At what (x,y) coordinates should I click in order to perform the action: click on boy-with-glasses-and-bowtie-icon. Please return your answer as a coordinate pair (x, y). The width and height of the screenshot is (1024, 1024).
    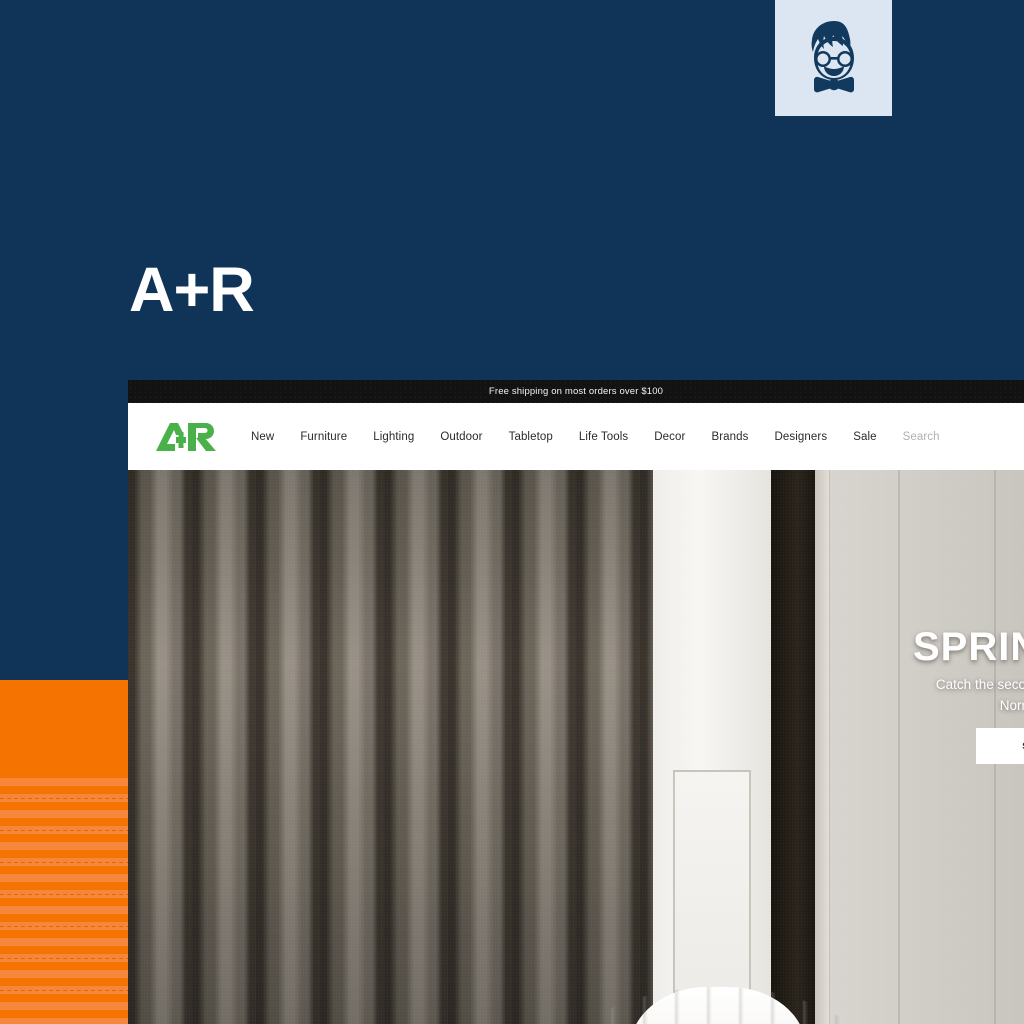
    Looking at the image, I should click on (832, 57).